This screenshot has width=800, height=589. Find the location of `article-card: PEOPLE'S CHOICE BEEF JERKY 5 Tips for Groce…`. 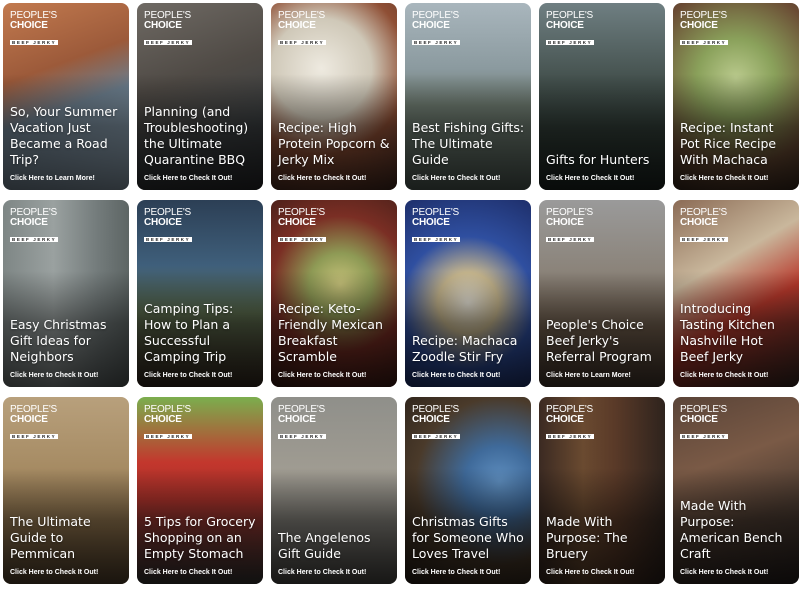

article-card: PEOPLE'S CHOICE BEEF JERKY 5 Tips for Groce… is located at coordinates (200, 490).